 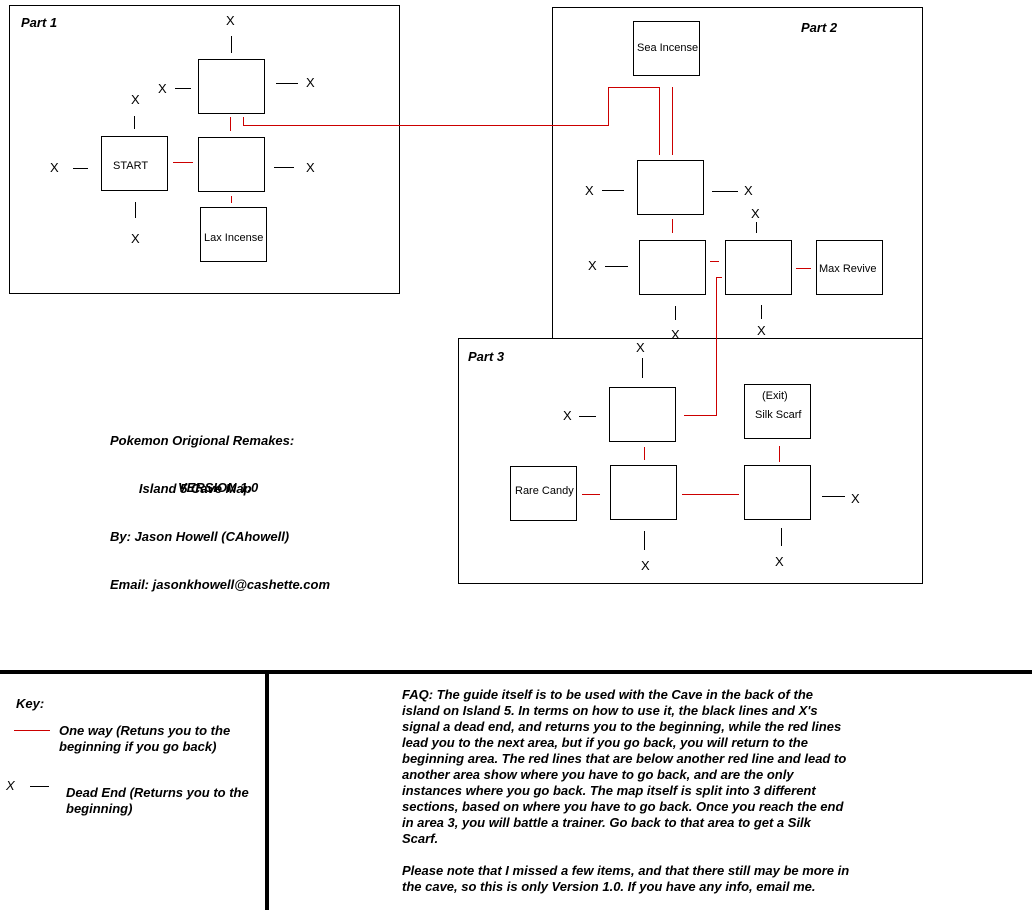 I want to click on part-1-label: Part 1, so click(x=39, y=22).